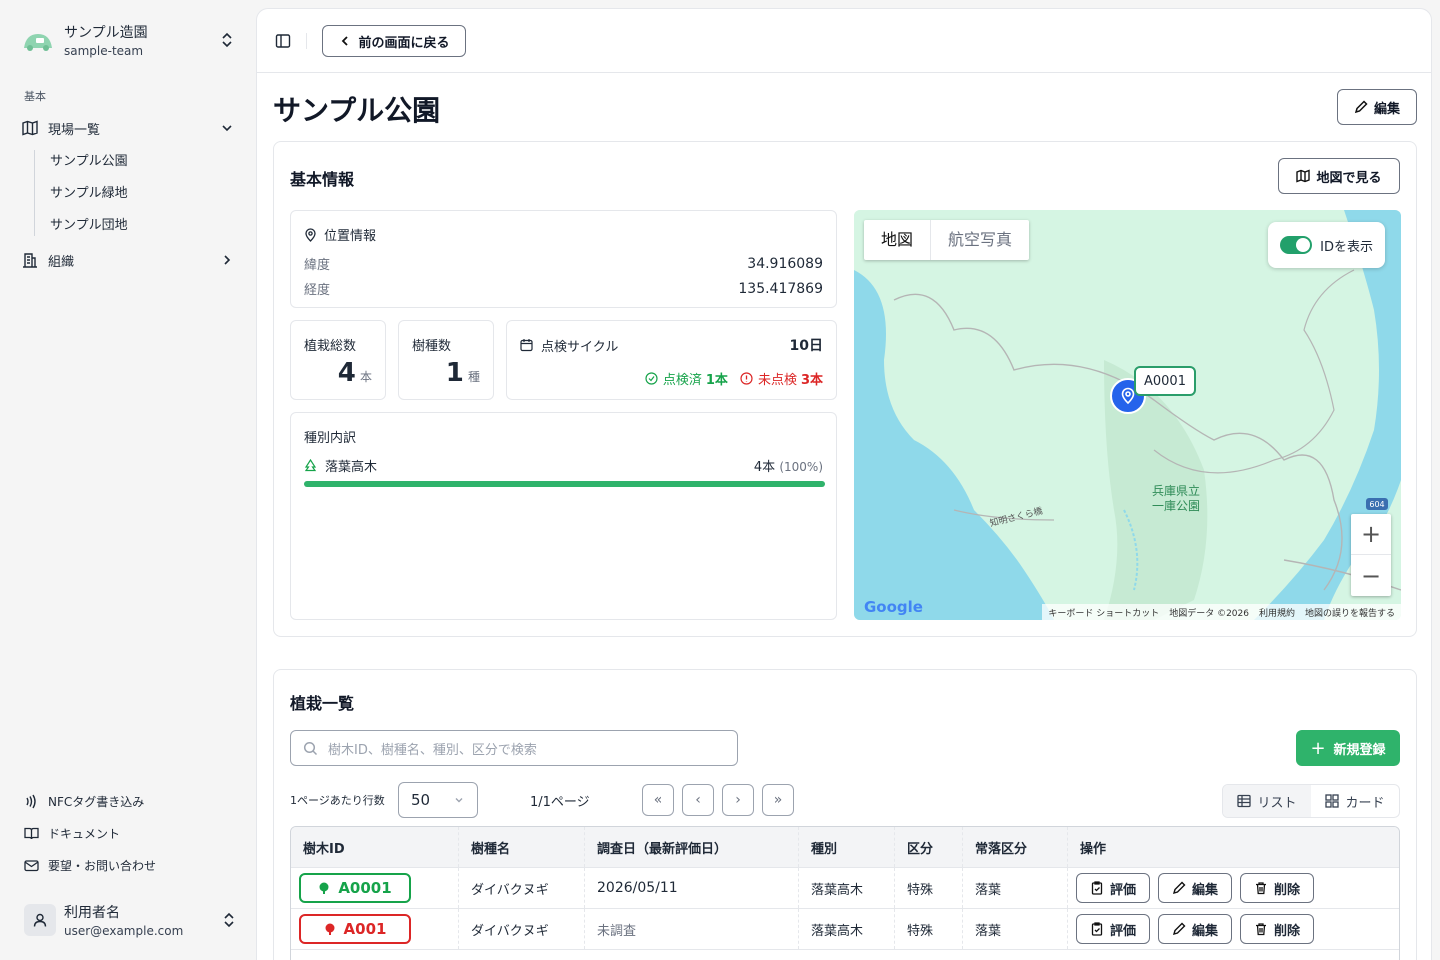 Image resolution: width=1440 pixels, height=960 pixels. What do you see at coordinates (1371, 575) in the screenshot?
I see `zoom-out-button: −` at bounding box center [1371, 575].